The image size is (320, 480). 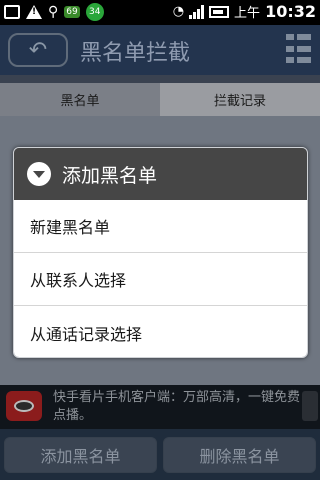 I want to click on status-bar: ⚲ 69 34 ◔ 上午 10:32, so click(x=160, y=12).